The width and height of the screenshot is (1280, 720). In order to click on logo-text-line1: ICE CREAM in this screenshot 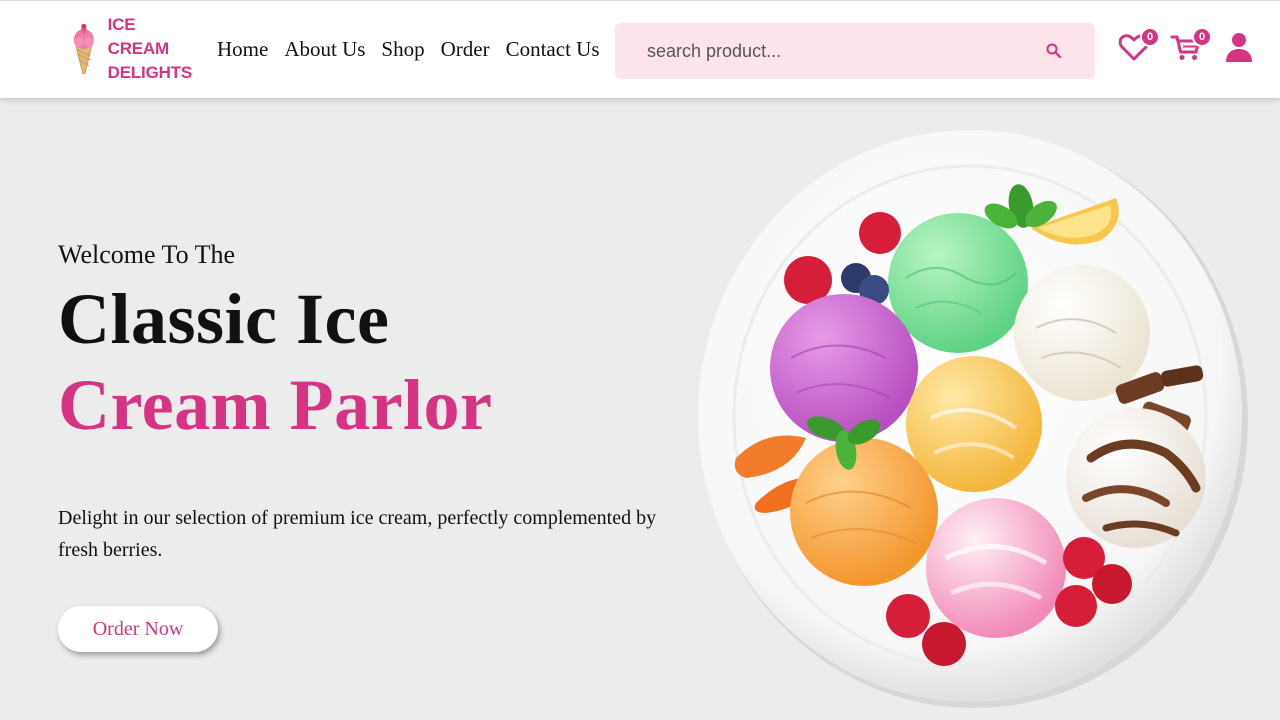, I will do `click(138, 36)`.